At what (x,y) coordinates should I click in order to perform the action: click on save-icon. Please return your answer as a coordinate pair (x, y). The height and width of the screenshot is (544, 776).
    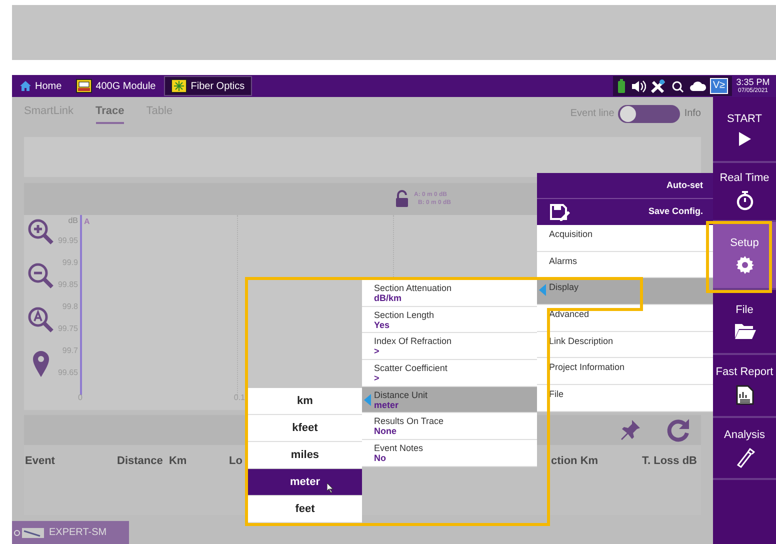
    Looking at the image, I should click on (560, 212).